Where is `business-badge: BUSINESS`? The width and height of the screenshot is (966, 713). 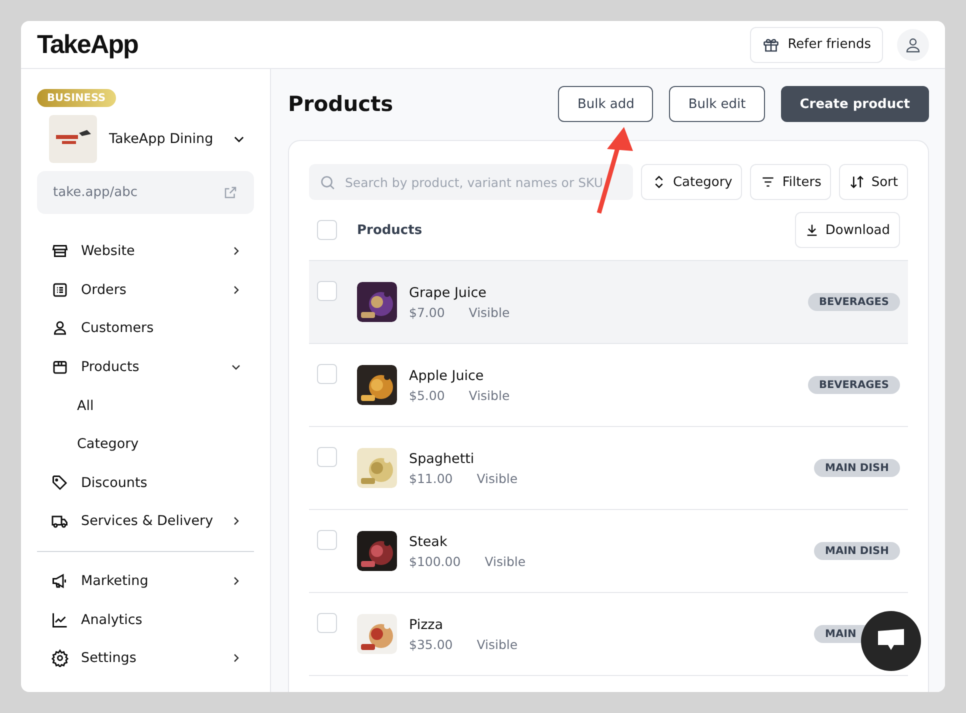 business-badge: BUSINESS is located at coordinates (76, 98).